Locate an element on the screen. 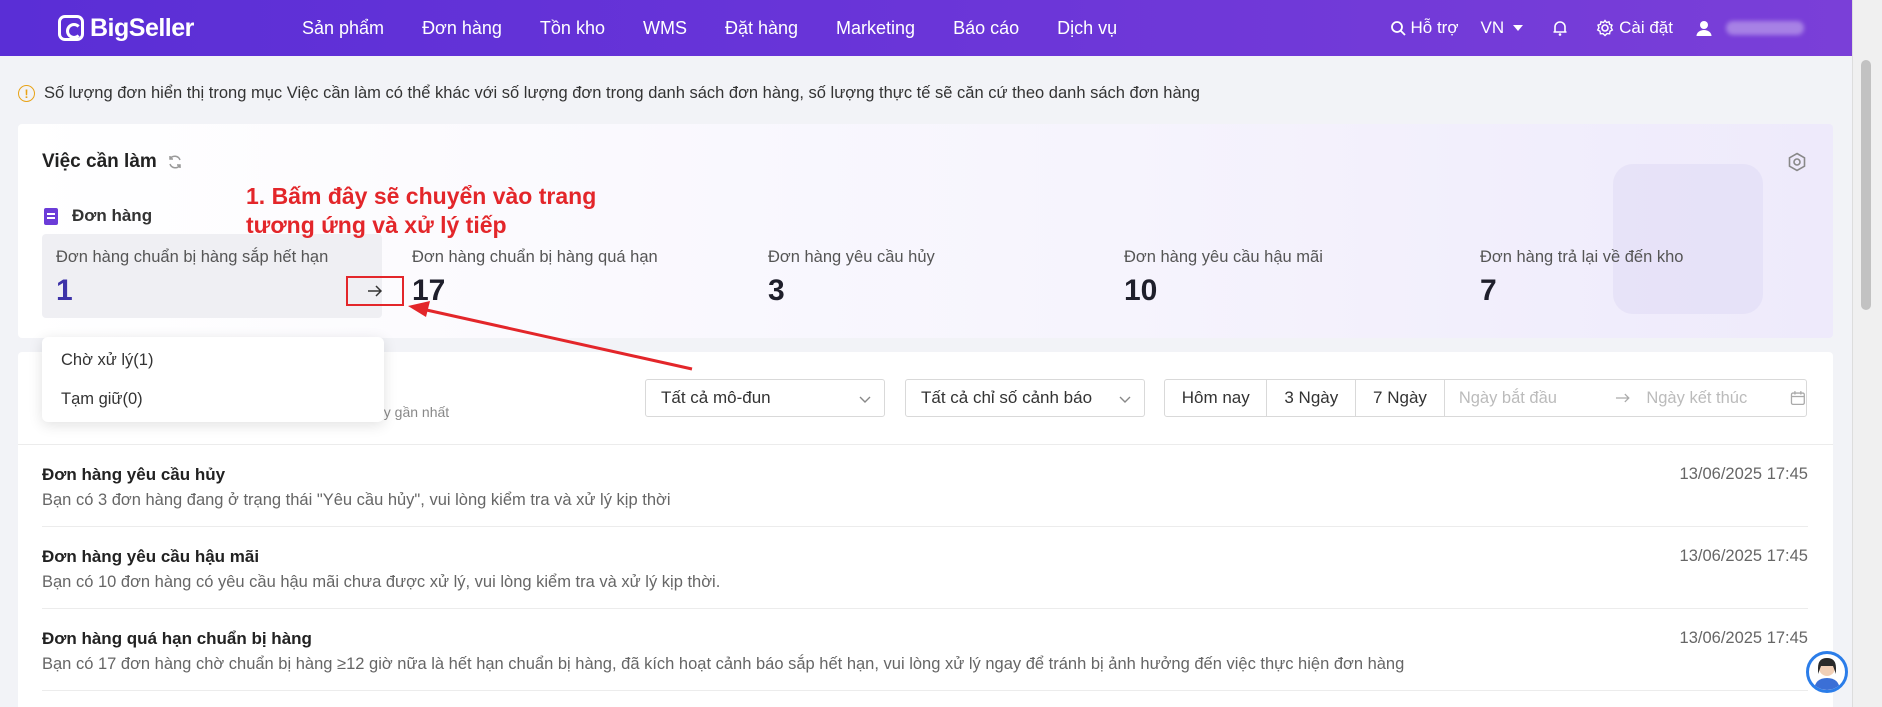 The width and height of the screenshot is (1882, 707). arrow-right-icon is located at coordinates (375, 291).